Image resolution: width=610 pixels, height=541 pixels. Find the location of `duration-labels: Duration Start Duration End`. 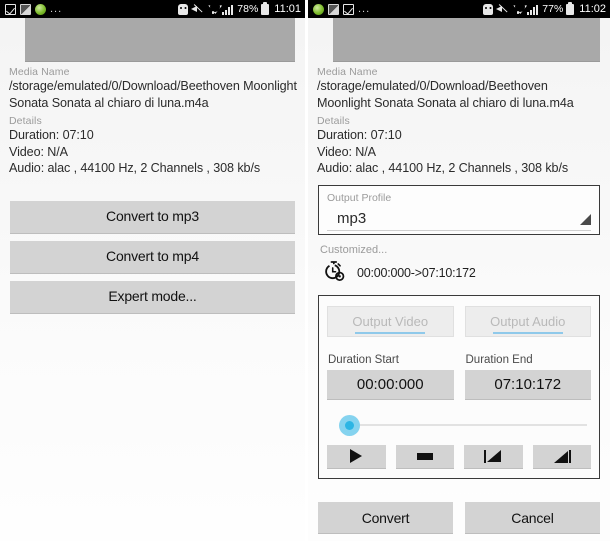

duration-labels: Duration Start Duration End is located at coordinates (459, 360).